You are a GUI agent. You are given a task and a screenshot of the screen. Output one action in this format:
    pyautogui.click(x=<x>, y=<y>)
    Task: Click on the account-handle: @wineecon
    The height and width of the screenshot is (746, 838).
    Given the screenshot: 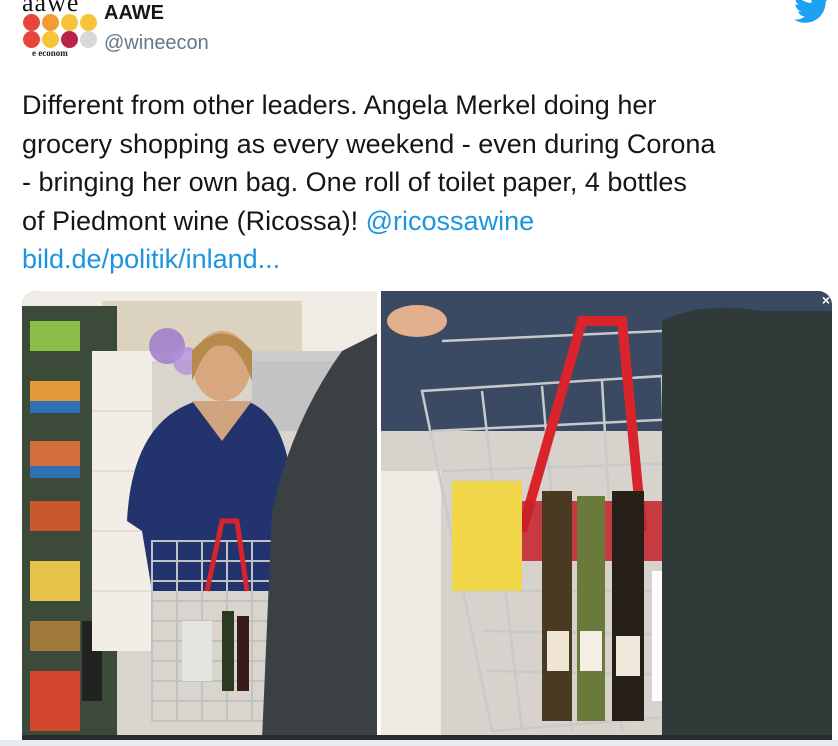 What is the action you would take?
    pyautogui.click(x=156, y=43)
    